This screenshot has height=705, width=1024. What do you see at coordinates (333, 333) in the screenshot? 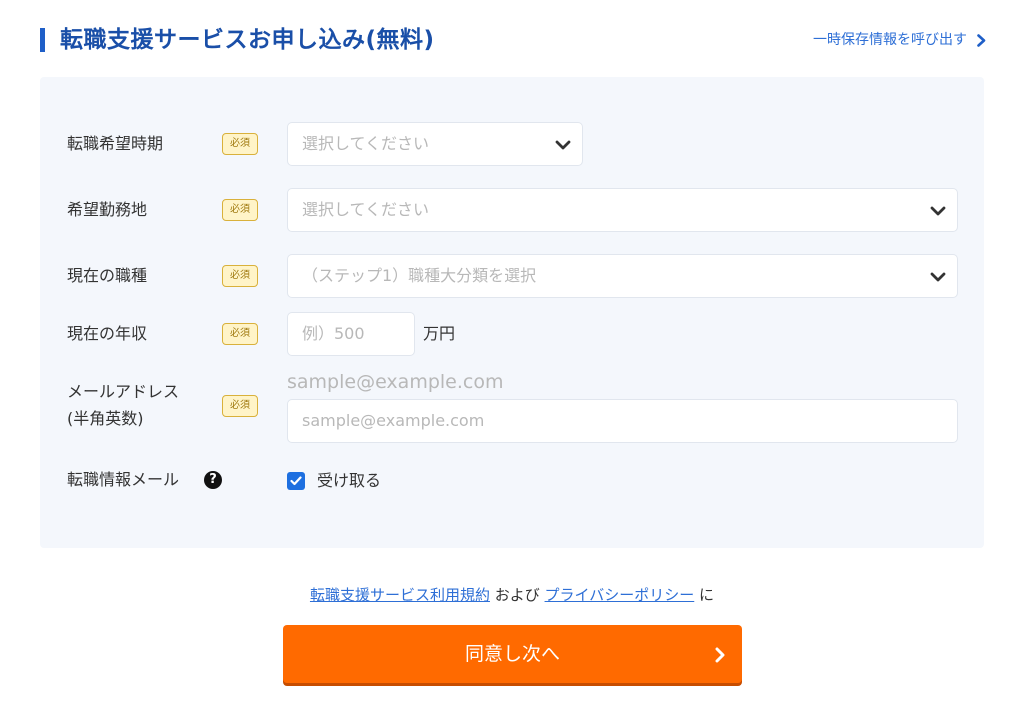
I see `income-input-placeholder: 例）500` at bounding box center [333, 333].